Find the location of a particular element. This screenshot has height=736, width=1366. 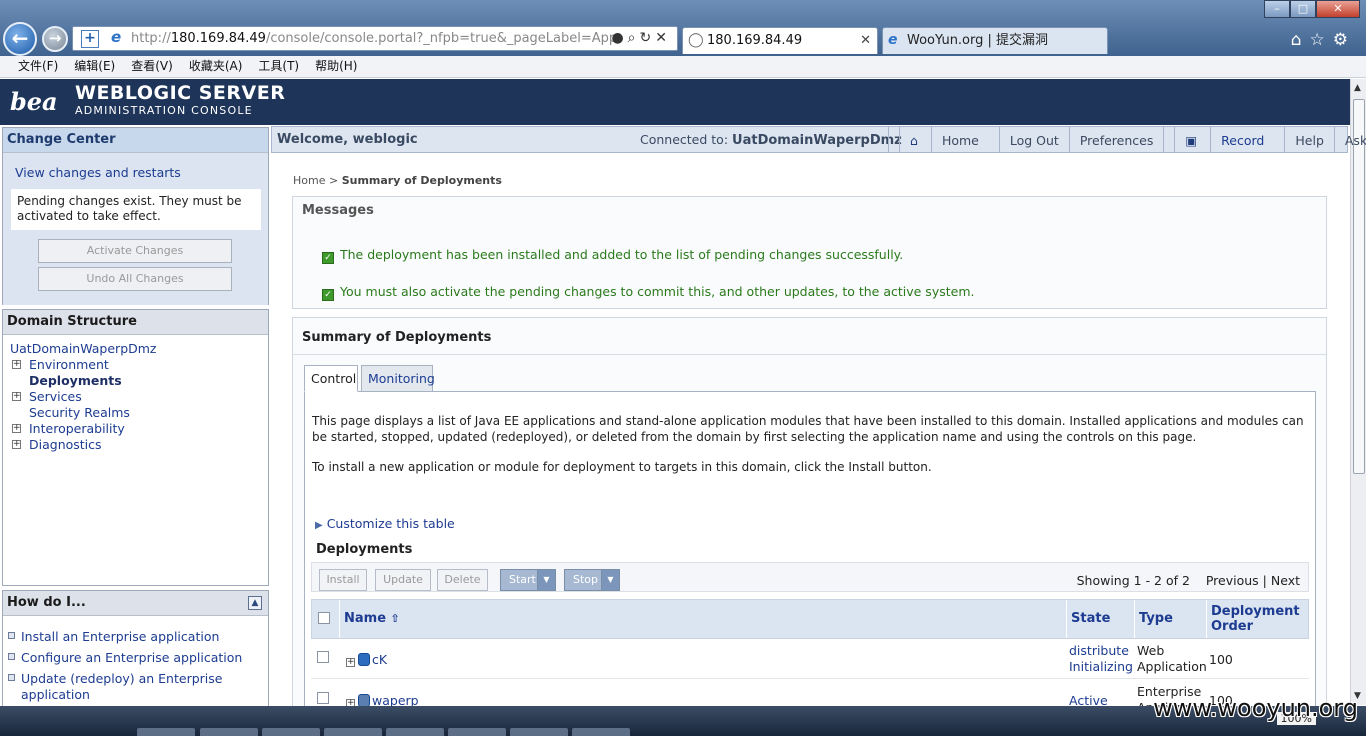

menu-edit: 编辑(E) is located at coordinates (94, 66).